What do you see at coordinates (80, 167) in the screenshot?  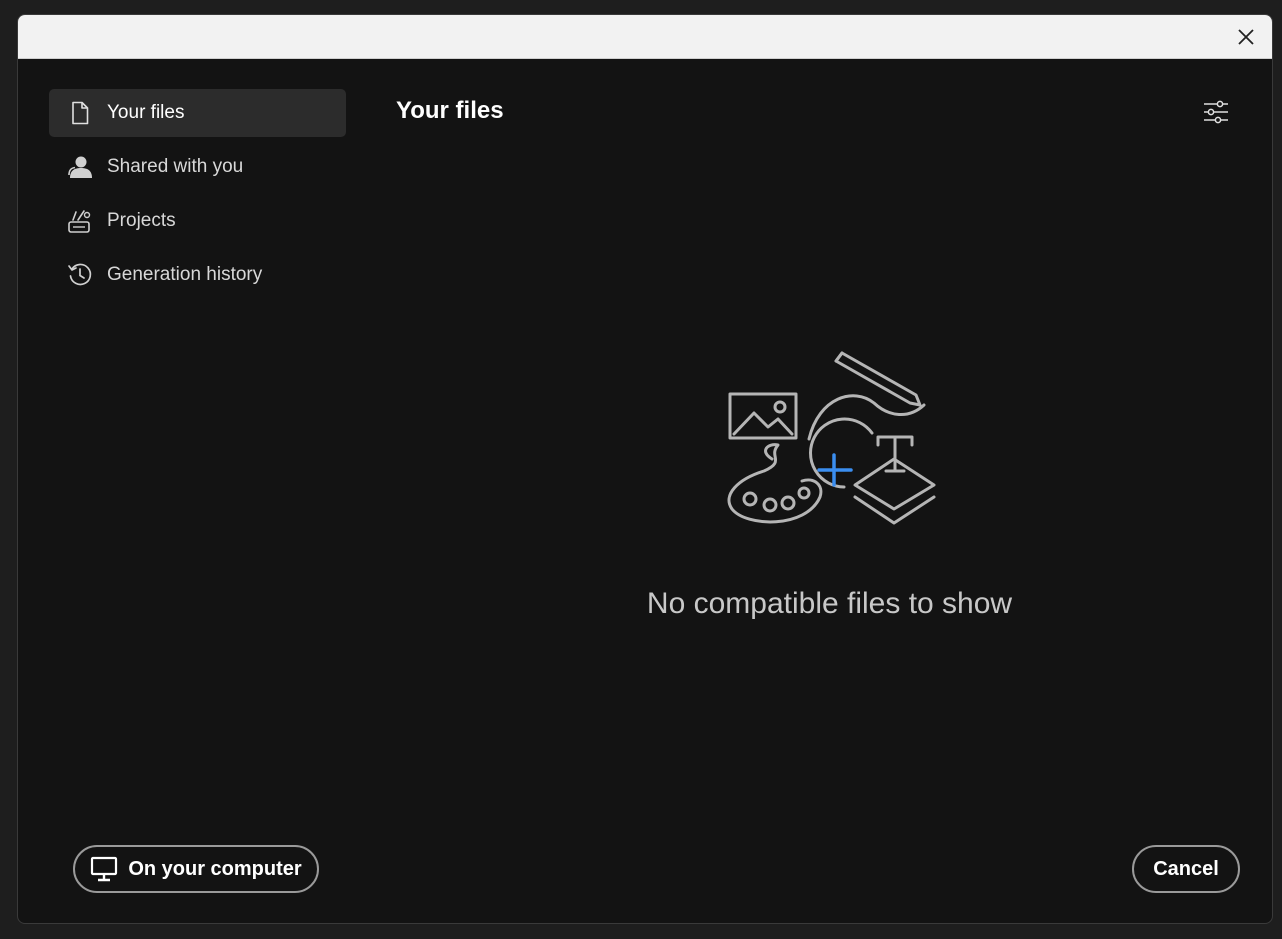 I see `user-icon` at bounding box center [80, 167].